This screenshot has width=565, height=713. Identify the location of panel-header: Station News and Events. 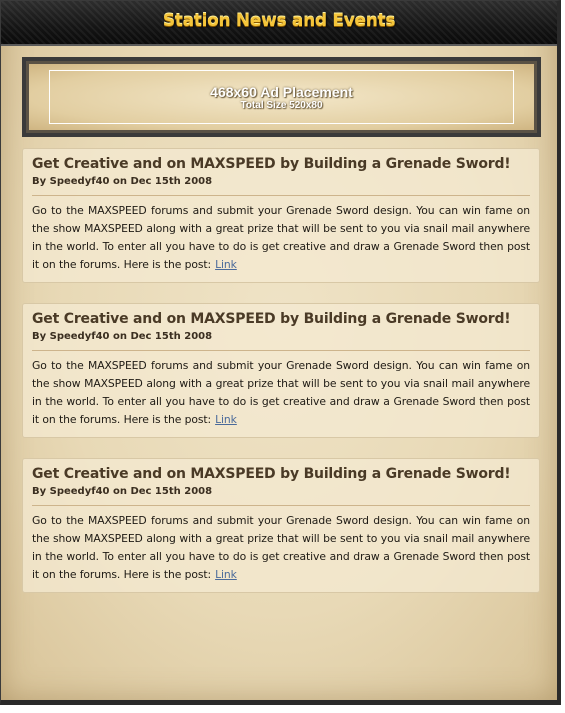
(279, 23).